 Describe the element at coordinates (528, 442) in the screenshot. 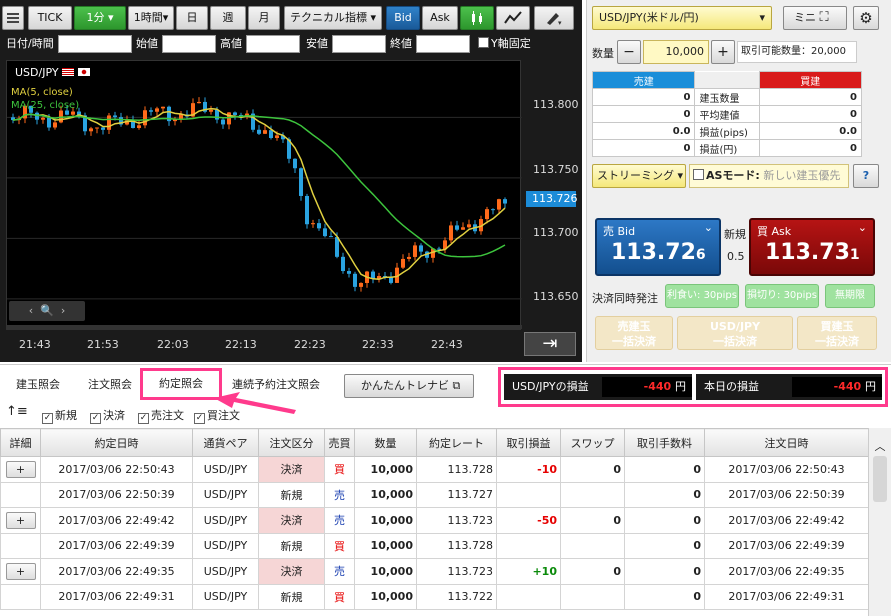

I see `col-header-pl: 取引損益` at that location.